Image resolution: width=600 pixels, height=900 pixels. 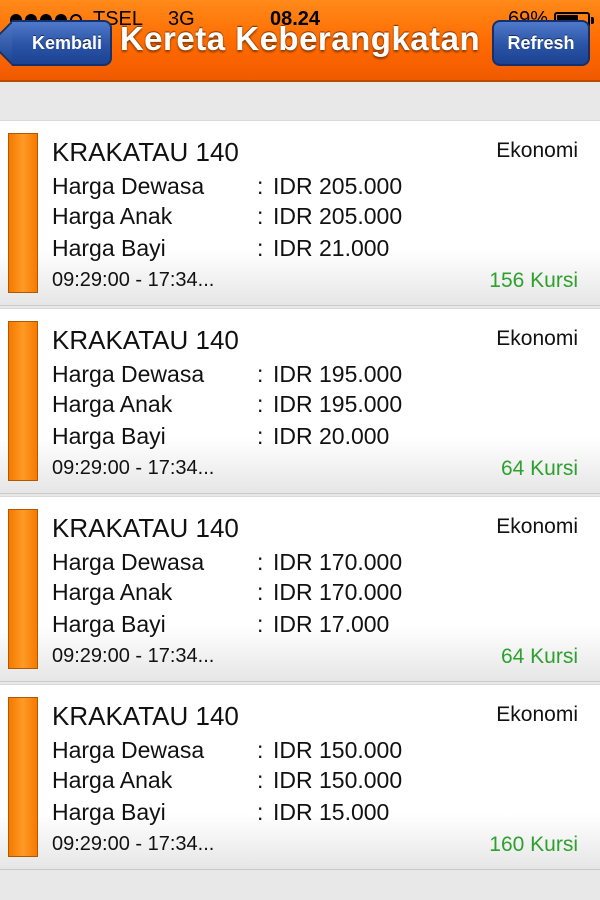 What do you see at coordinates (338, 562) in the screenshot?
I see `adult-price-value: IDR 170.000` at bounding box center [338, 562].